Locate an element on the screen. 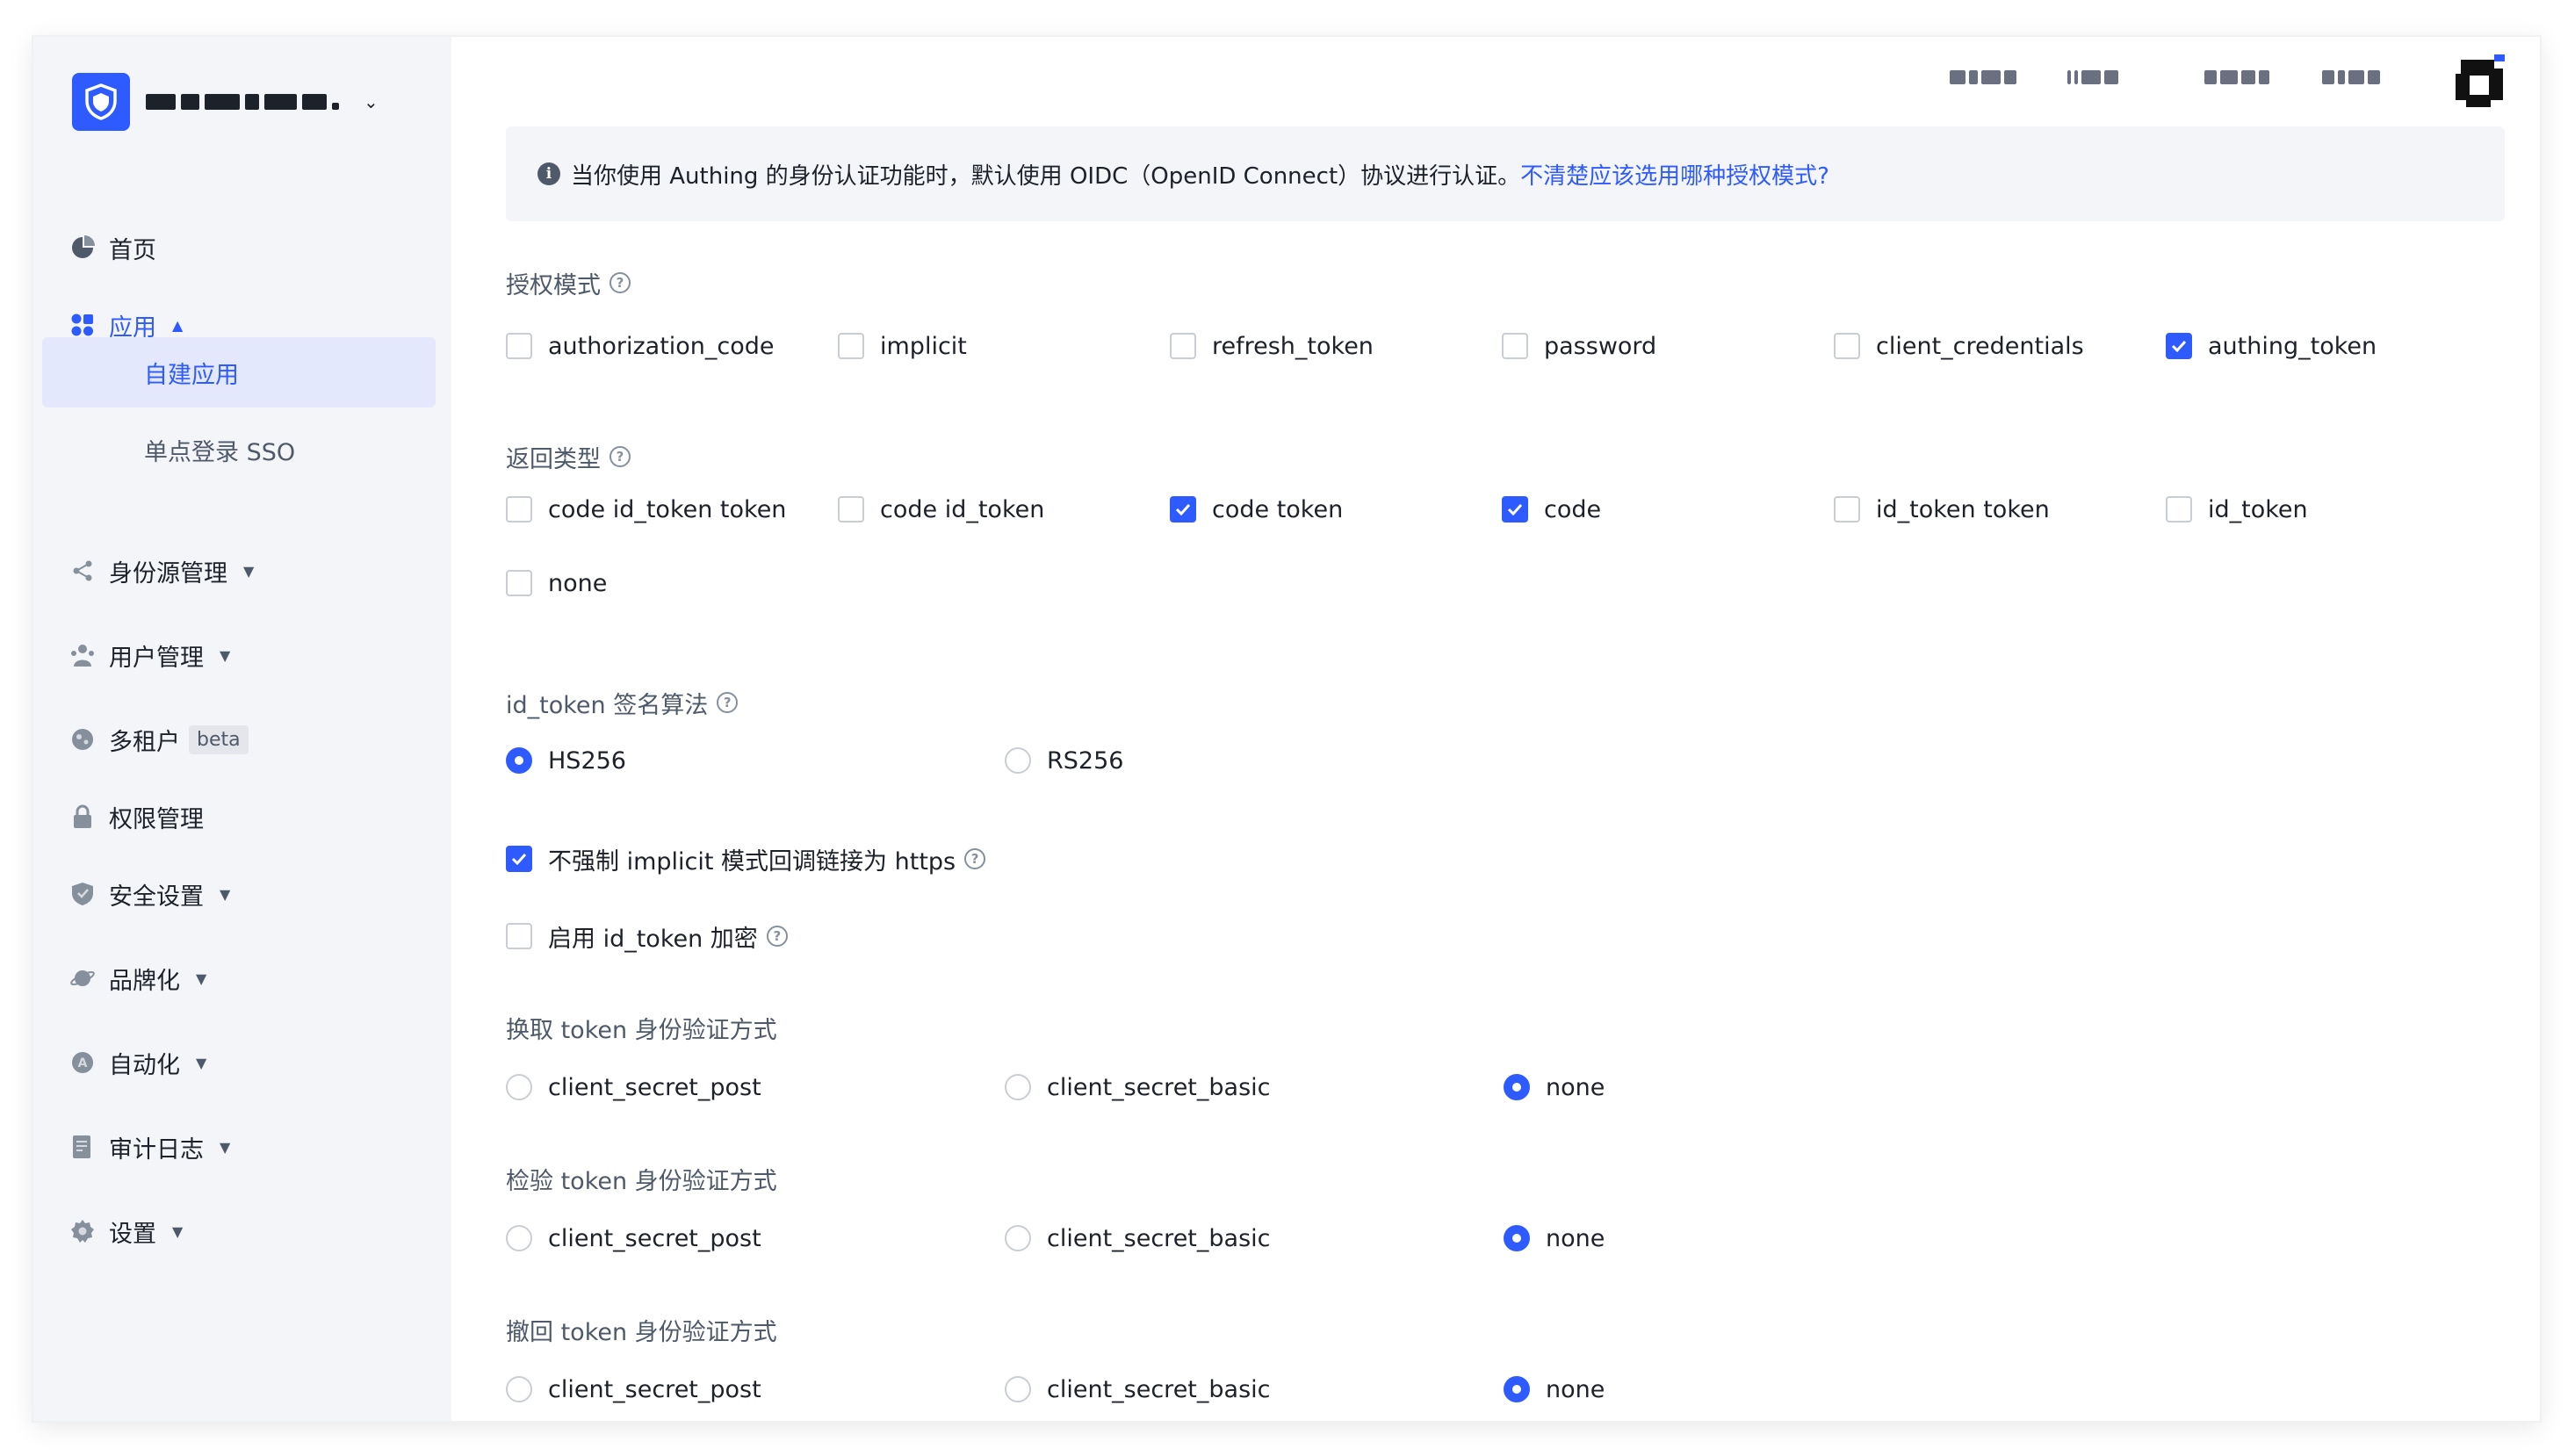 This screenshot has width=2575, height=1456. svg-text: A is located at coordinates (83, 1063).